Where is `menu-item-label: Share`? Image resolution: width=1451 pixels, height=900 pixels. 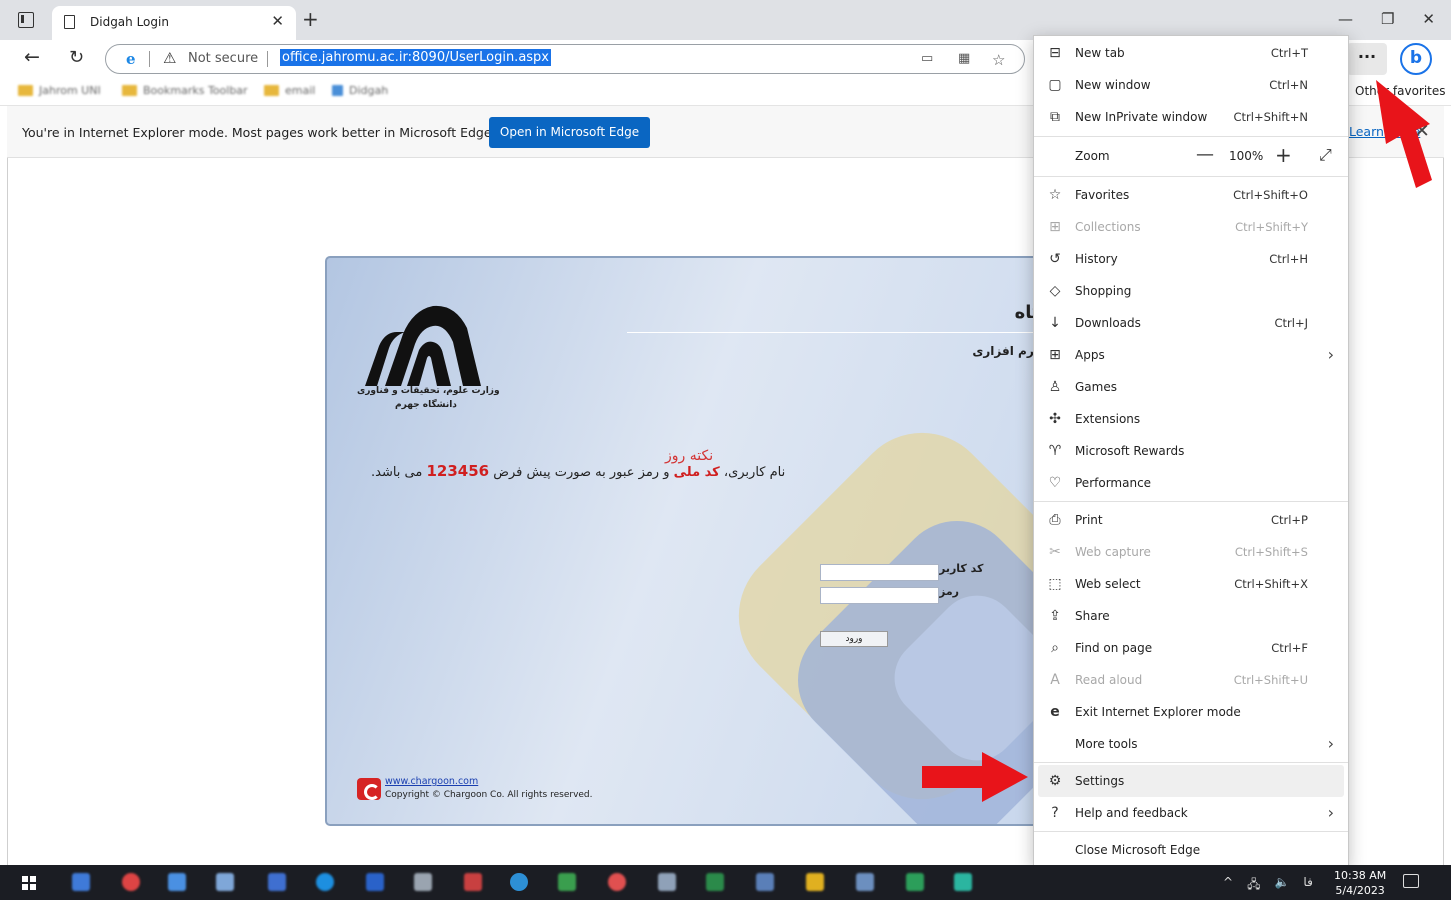 menu-item-label: Share is located at coordinates (1092, 616).